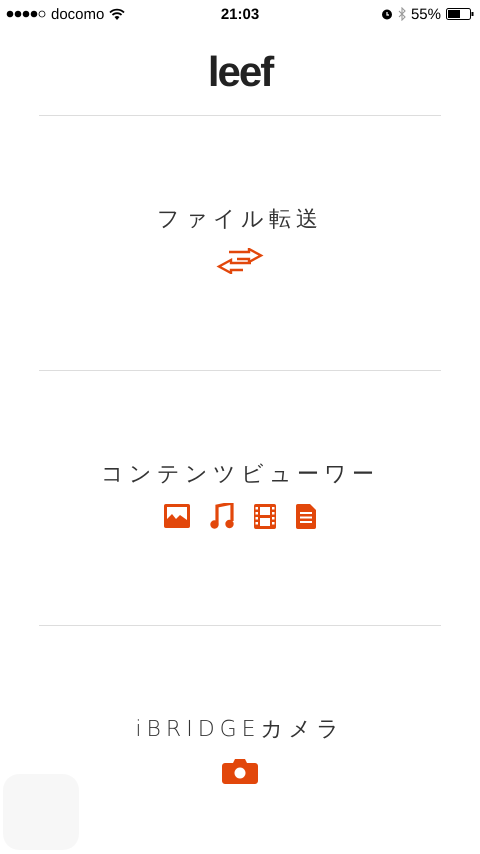  I want to click on alarm-icon, so click(386, 14).